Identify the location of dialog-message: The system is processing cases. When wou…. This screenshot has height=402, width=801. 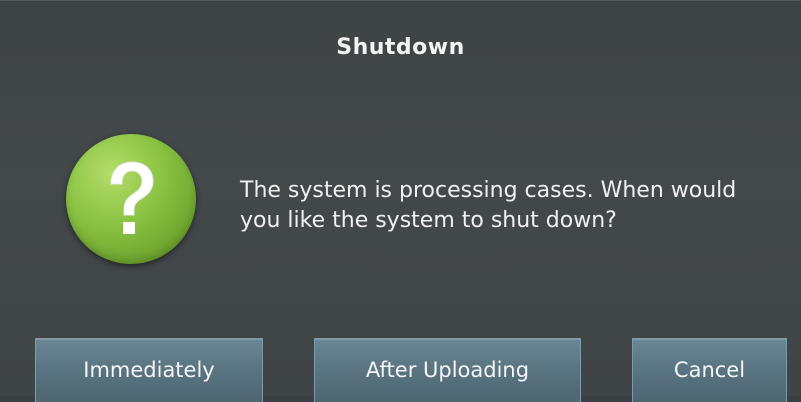
(488, 205).